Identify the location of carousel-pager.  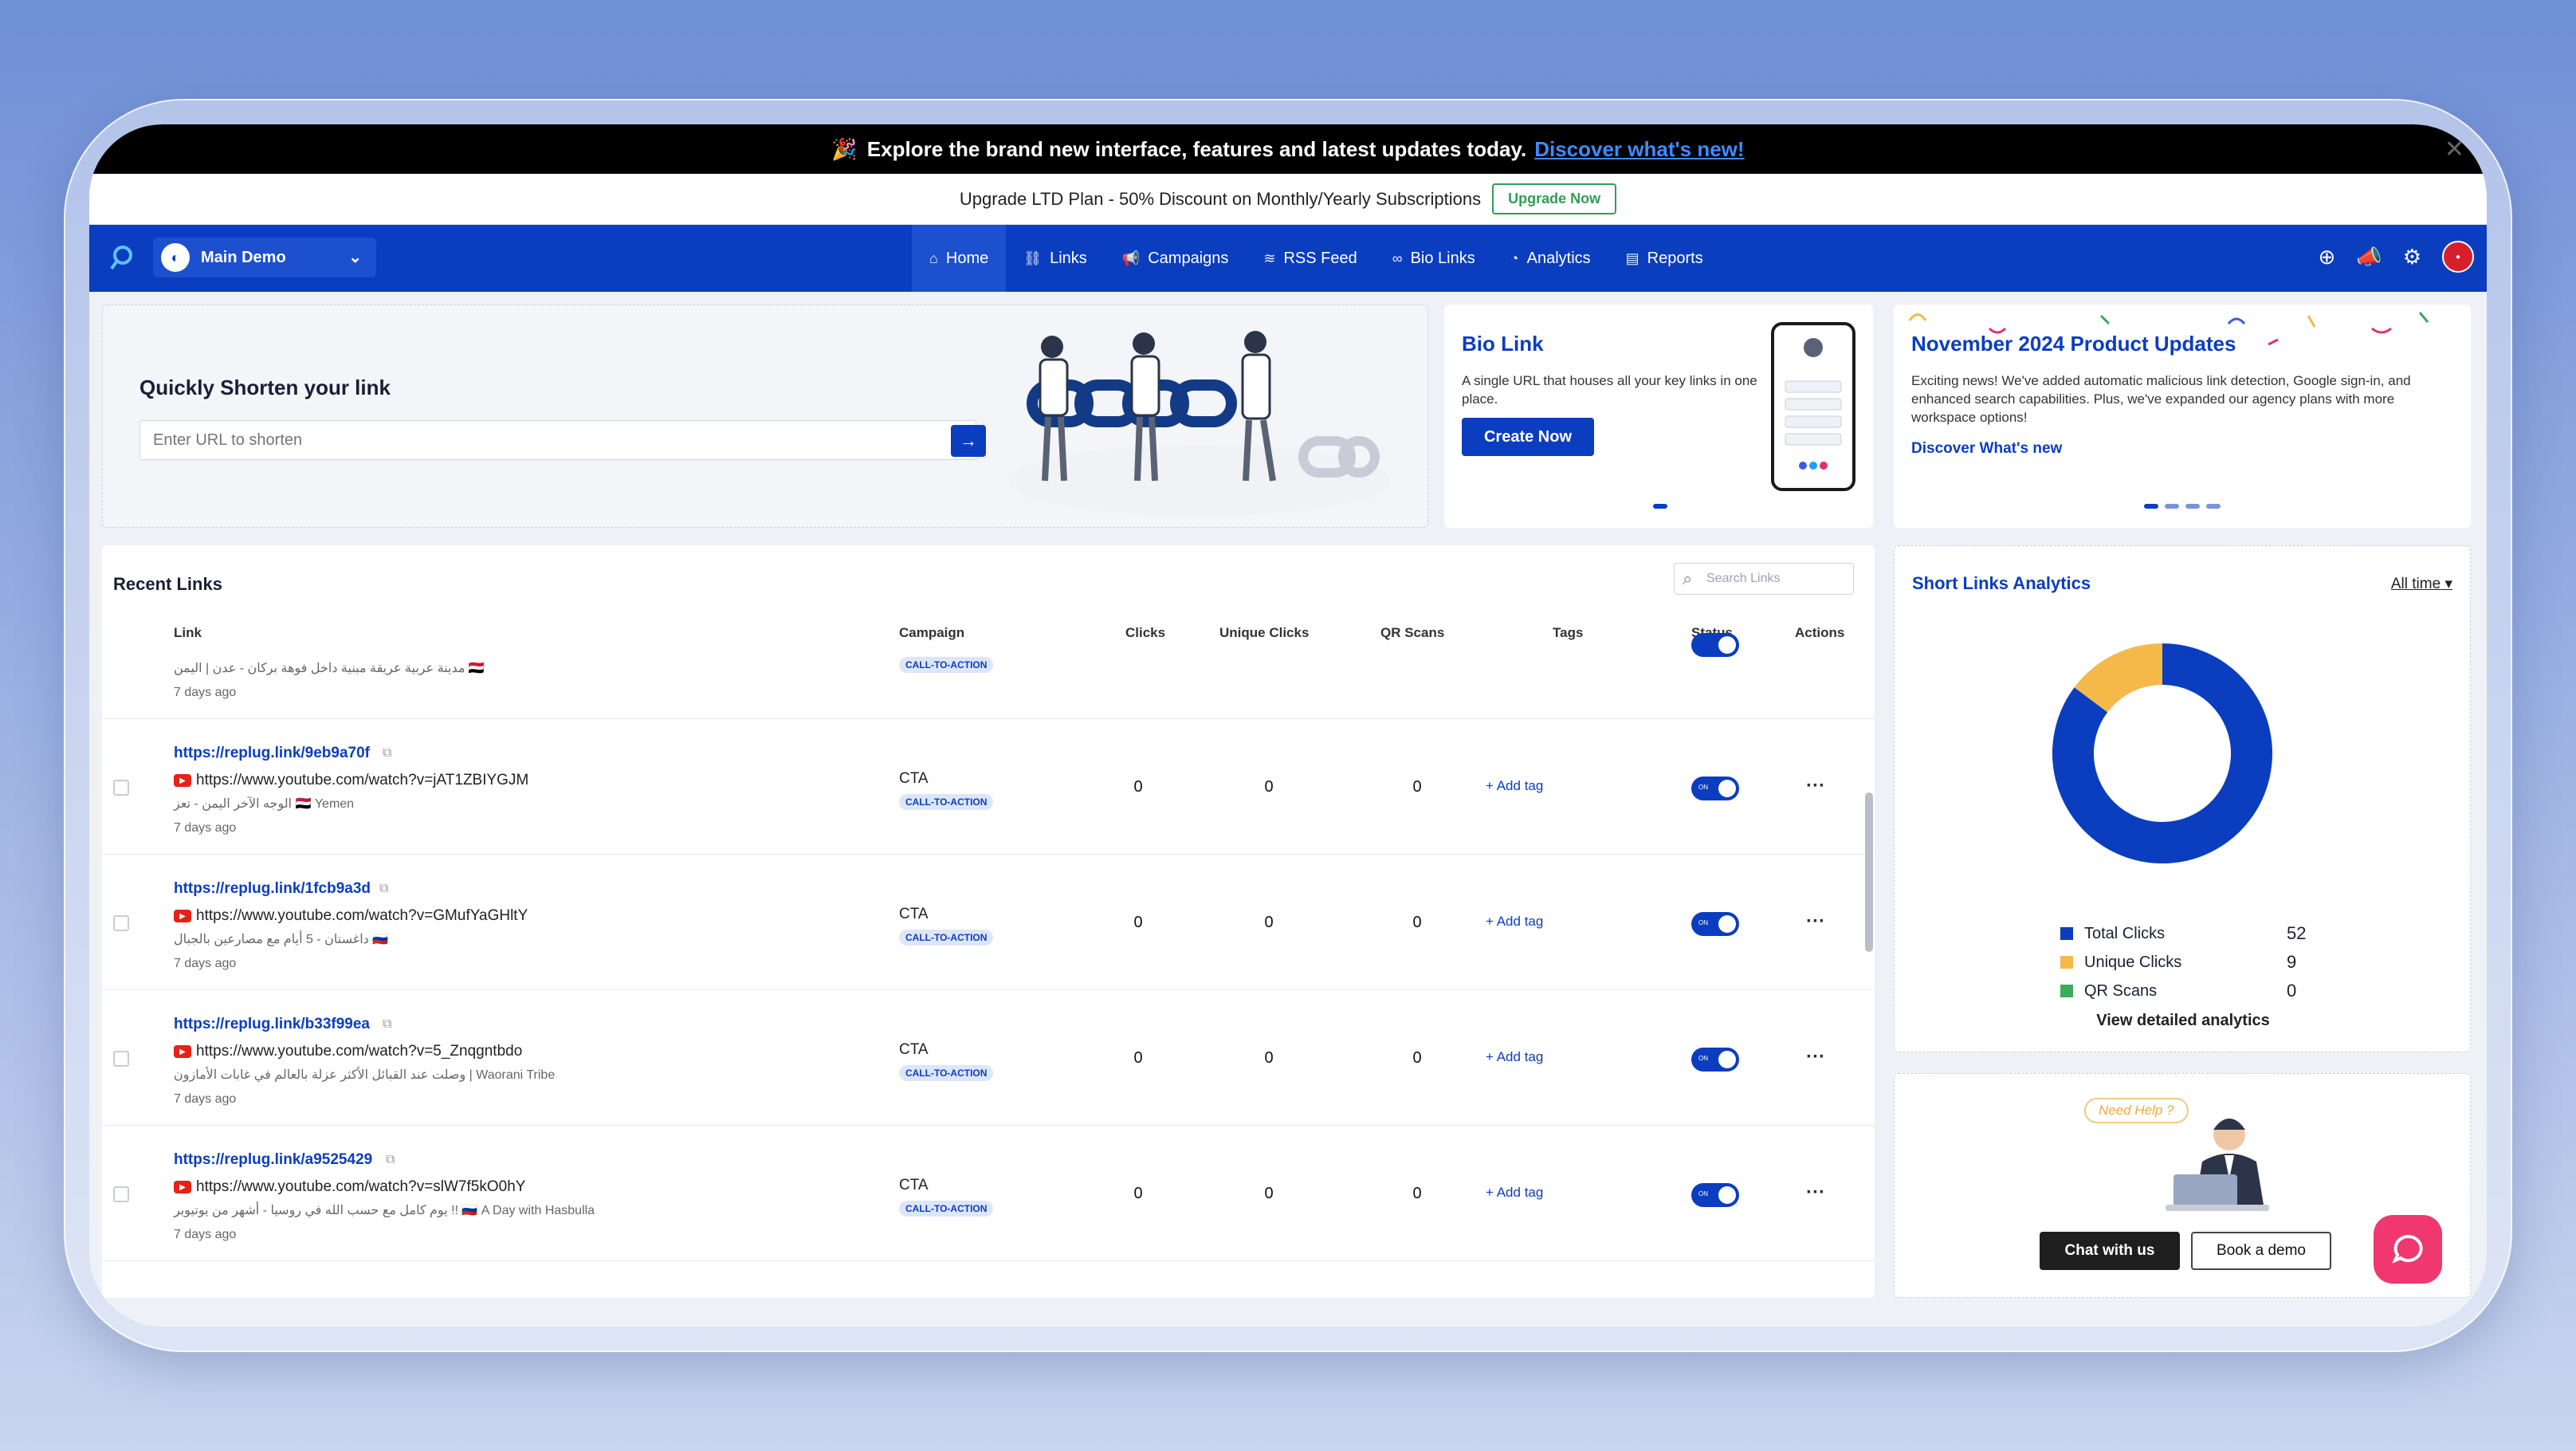
(2182, 507).